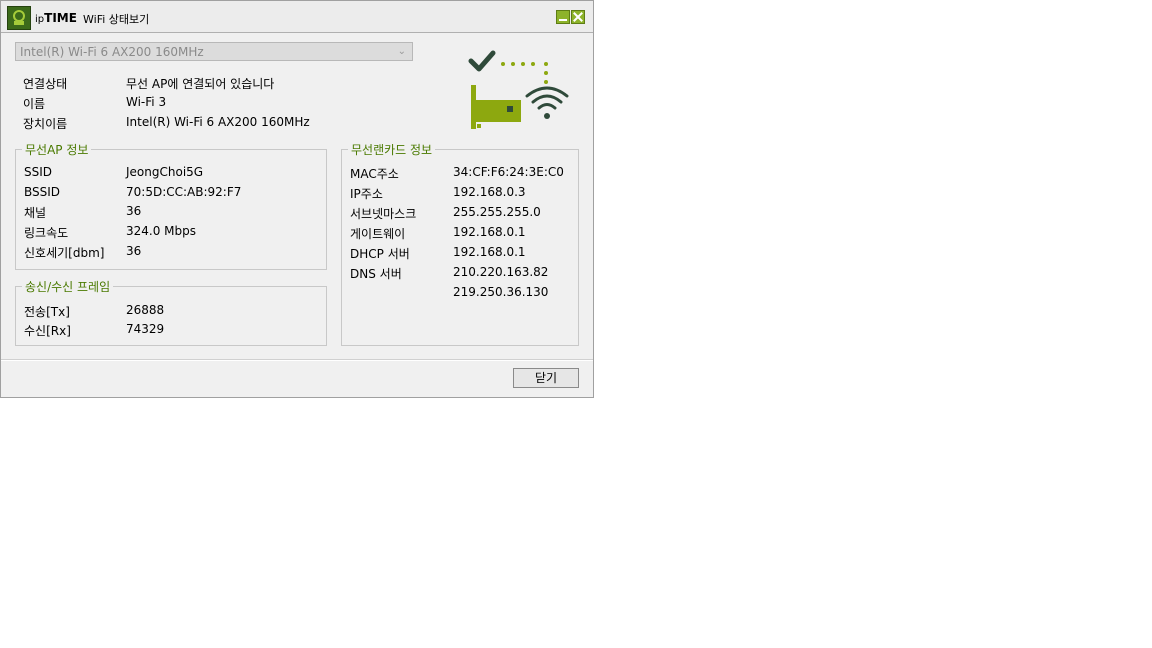  Describe the element at coordinates (40, 19) in the screenshot. I see `brand-prefix: ip` at that location.